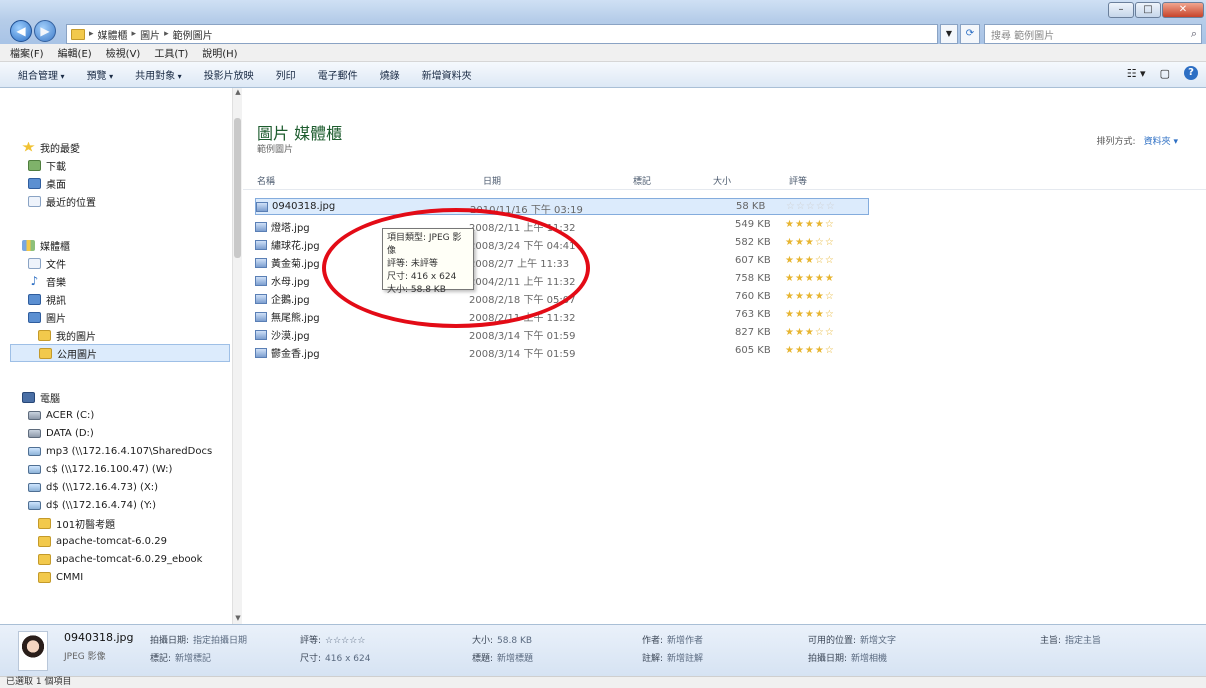 This screenshot has height=688, width=1206. What do you see at coordinates (46, 245) in the screenshot?
I see `nav-libraries: 媒體櫃` at bounding box center [46, 245].